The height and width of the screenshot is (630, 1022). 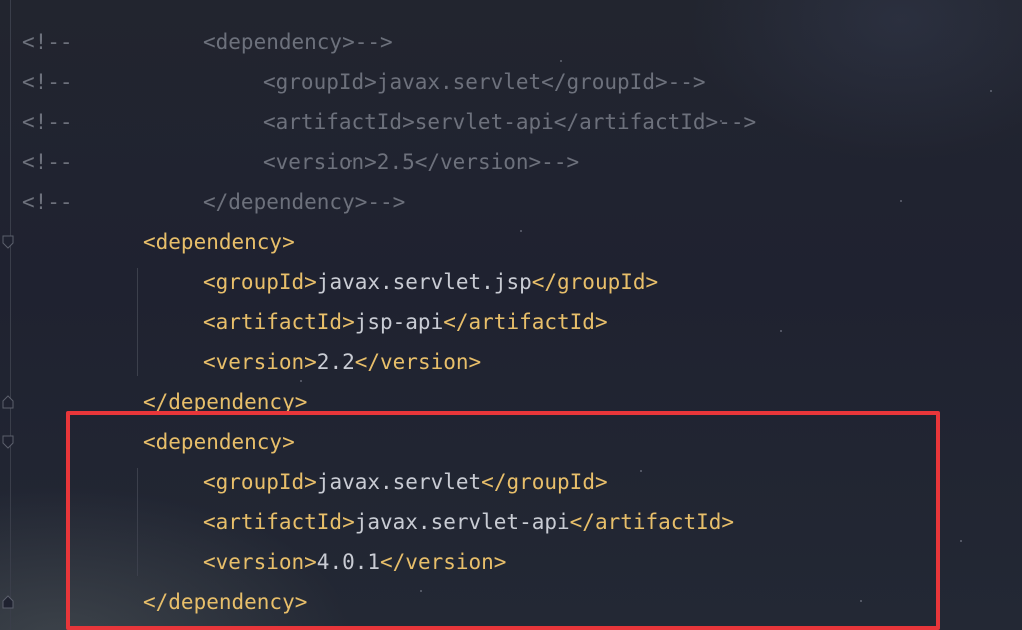 I want to click on code-line: <artifactId>jsp-api</artifactId>, so click(x=511, y=322).